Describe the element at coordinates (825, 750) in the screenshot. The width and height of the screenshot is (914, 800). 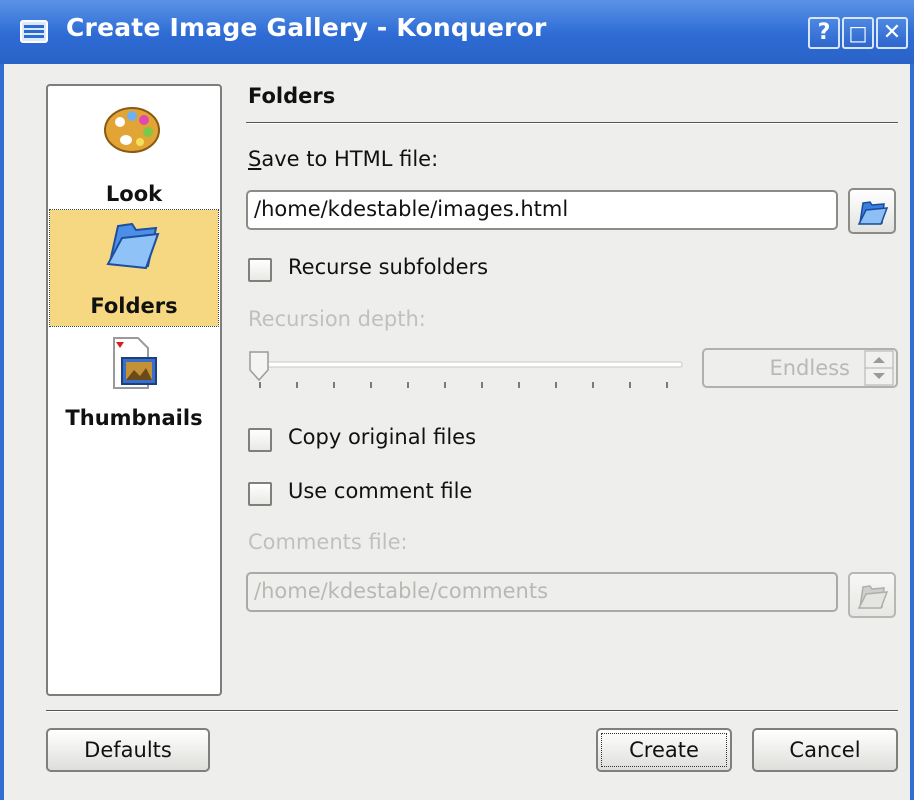
I see `cancel-button: Cancel` at that location.